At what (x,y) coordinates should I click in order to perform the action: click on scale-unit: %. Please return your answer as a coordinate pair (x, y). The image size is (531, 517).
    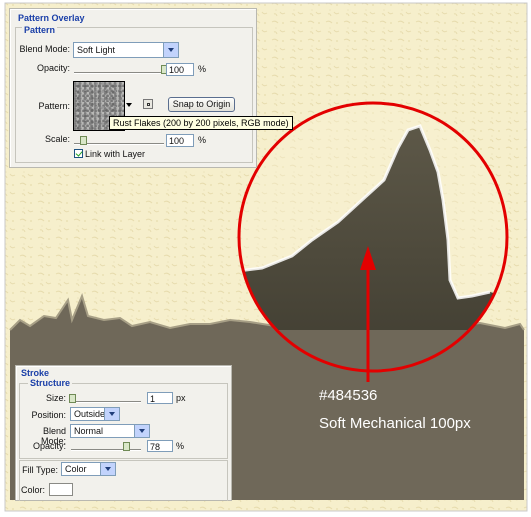
    Looking at the image, I should click on (202, 140).